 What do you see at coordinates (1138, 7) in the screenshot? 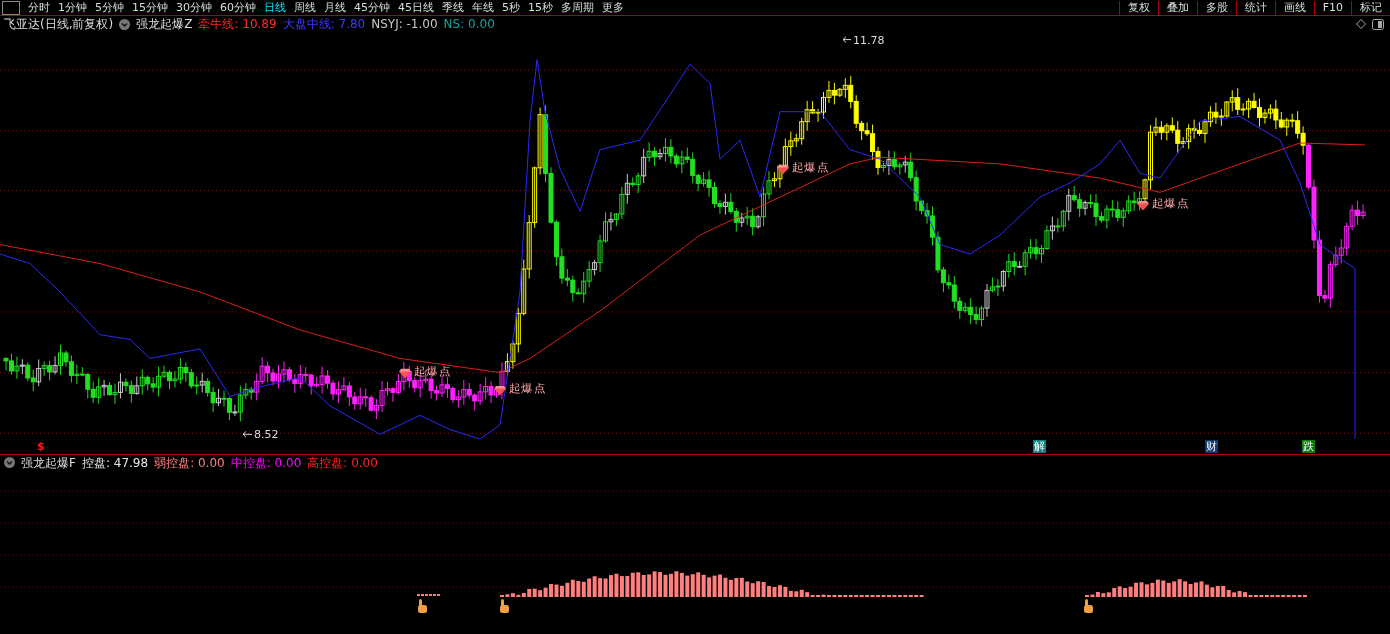
I see `toolbar-button: 复权` at bounding box center [1138, 7].